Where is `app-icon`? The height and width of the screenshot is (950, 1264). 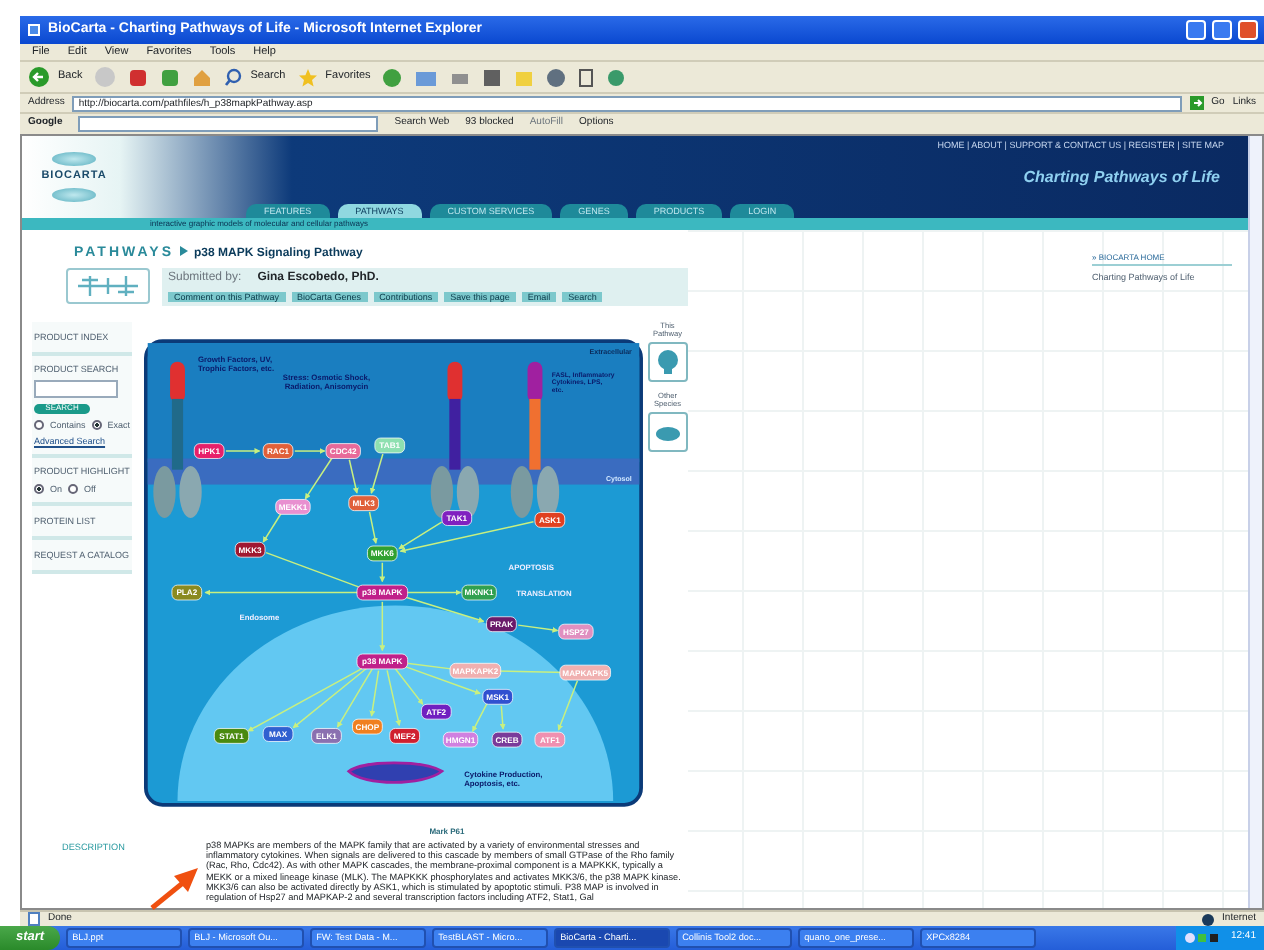
app-icon is located at coordinates (34, 30).